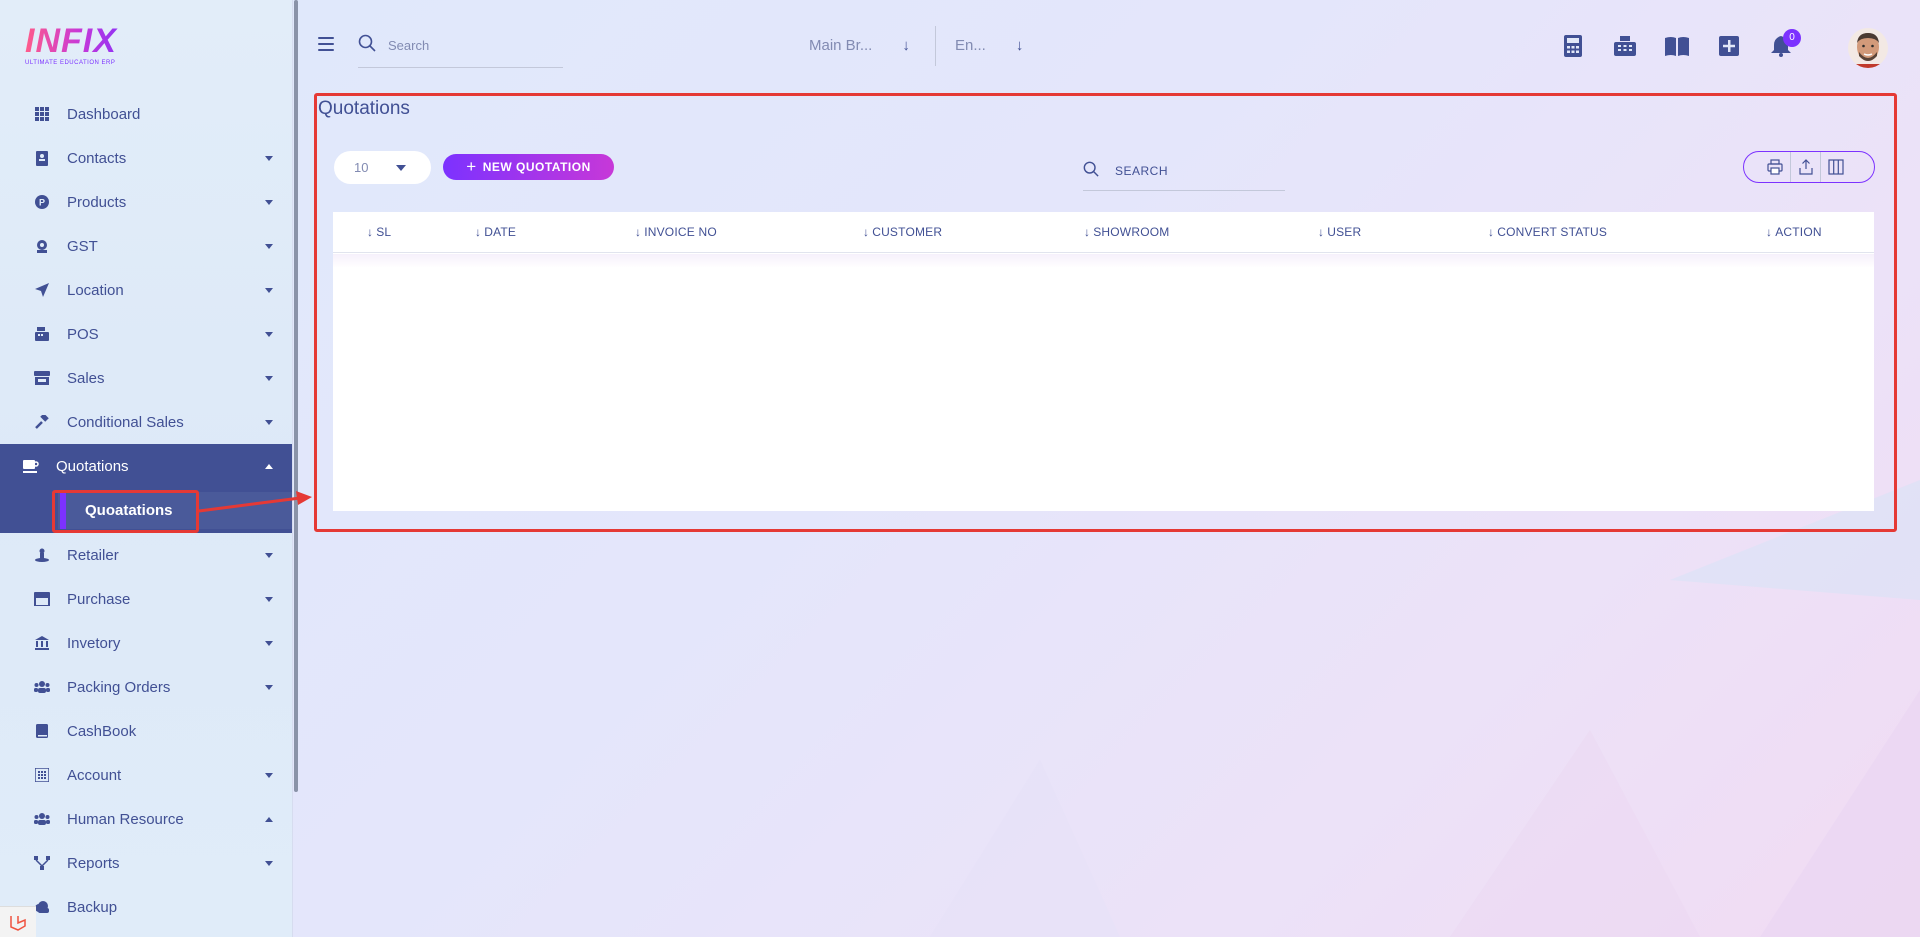  What do you see at coordinates (83, 334) in the screenshot?
I see `sidebar-item-label: POS` at bounding box center [83, 334].